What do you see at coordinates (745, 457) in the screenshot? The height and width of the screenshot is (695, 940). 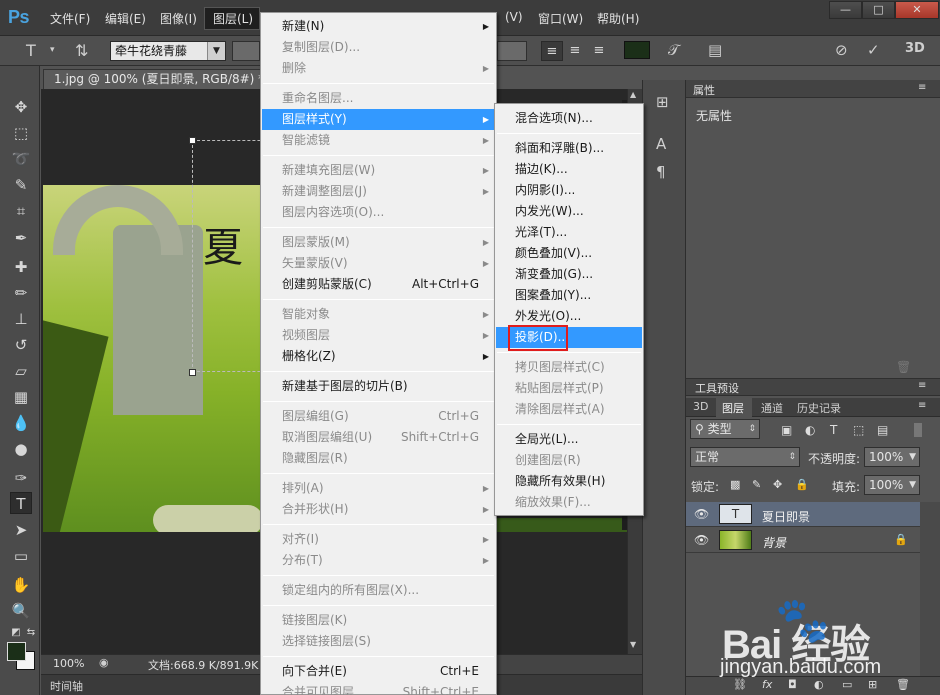 I see `blend-mode-select: 正常 ⇕` at bounding box center [745, 457].